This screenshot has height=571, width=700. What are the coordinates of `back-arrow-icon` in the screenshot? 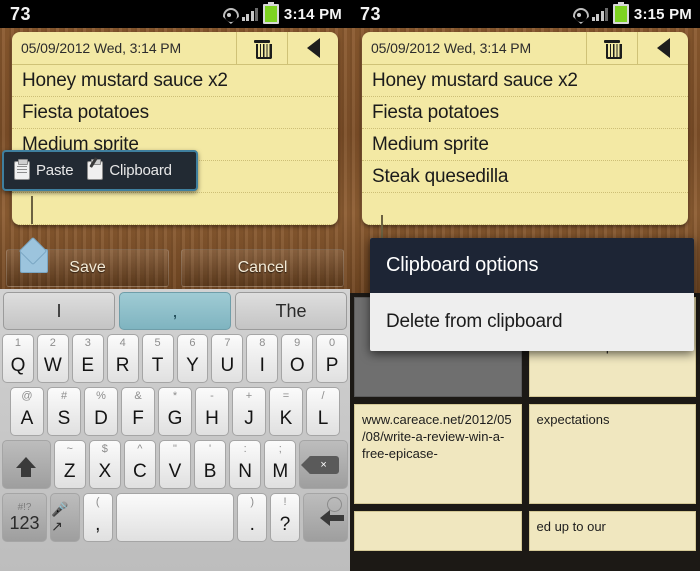 It's located at (663, 48).